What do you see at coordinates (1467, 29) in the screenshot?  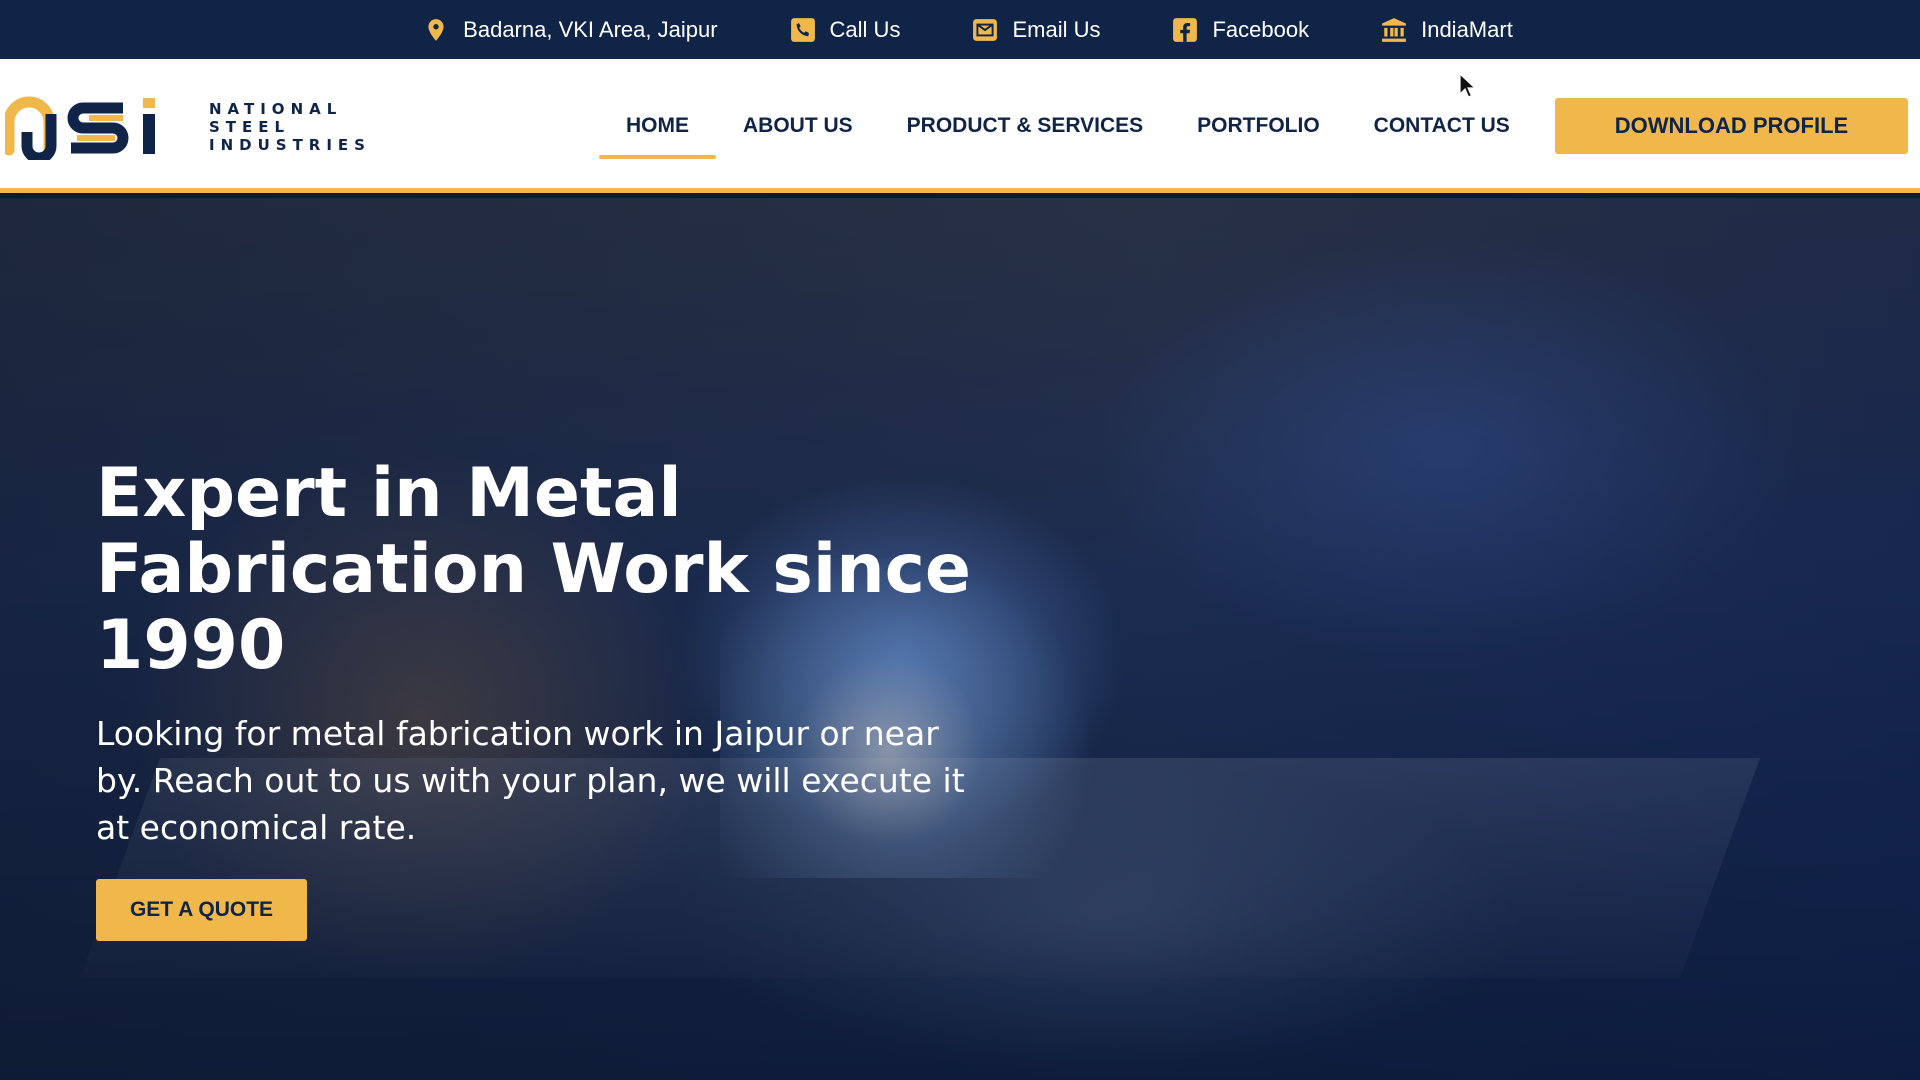 I see `indiamart-label: IndiaMart` at bounding box center [1467, 29].